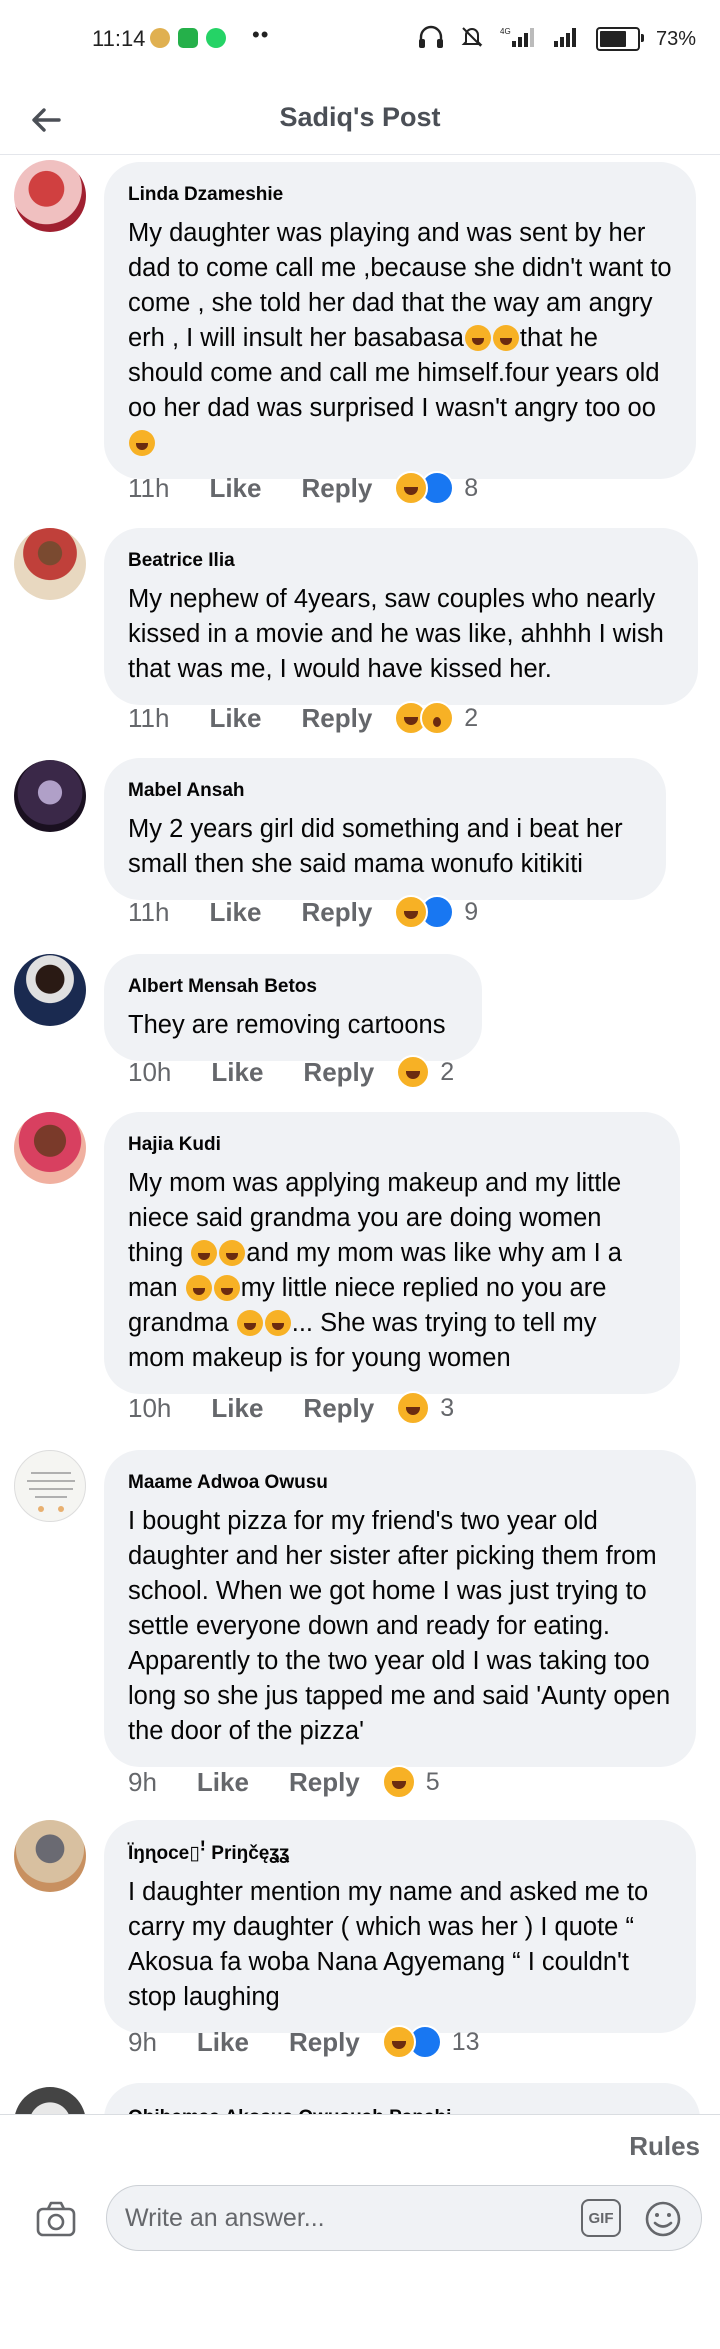 The width and height of the screenshot is (720, 2349). What do you see at coordinates (261, 34) in the screenshot?
I see `more-notifications-icon: ••` at bounding box center [261, 34].